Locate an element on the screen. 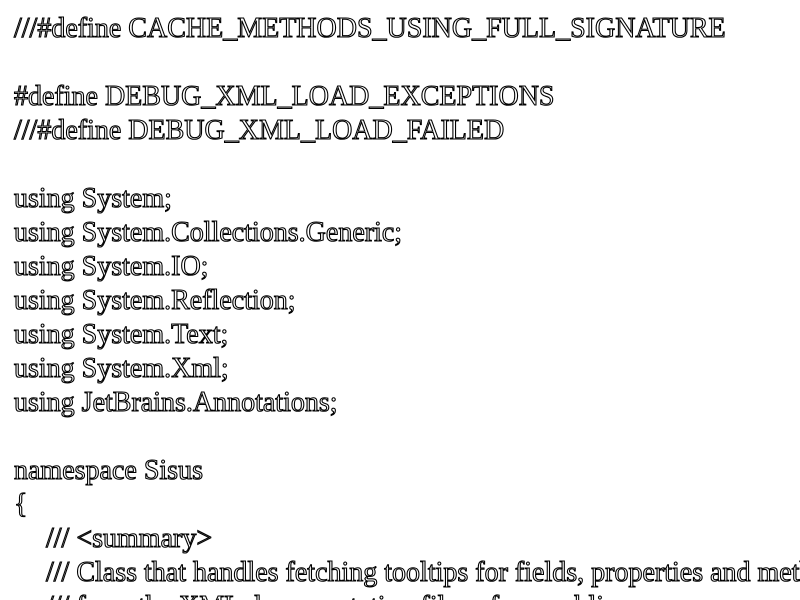  code-line-using-reflection: using System.Reflection; is located at coordinates (154, 300).